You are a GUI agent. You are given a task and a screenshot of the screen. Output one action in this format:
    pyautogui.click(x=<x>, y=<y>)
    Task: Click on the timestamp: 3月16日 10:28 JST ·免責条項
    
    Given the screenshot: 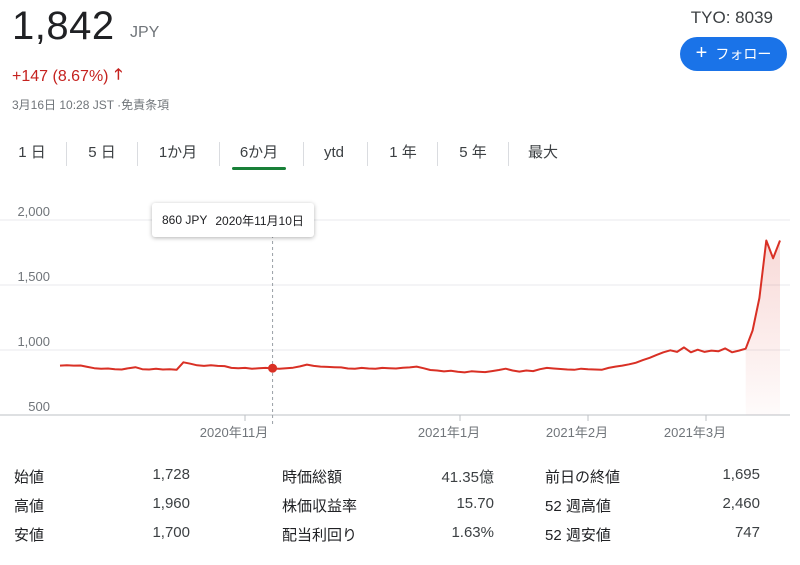 What is the action you would take?
    pyautogui.click(x=91, y=105)
    